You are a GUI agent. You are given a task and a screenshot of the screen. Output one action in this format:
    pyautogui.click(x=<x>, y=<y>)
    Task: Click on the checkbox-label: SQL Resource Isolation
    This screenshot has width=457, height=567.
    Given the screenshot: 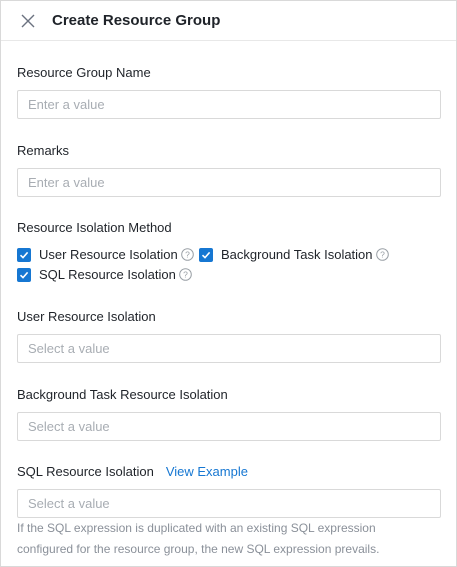 What is the action you would take?
    pyautogui.click(x=107, y=274)
    